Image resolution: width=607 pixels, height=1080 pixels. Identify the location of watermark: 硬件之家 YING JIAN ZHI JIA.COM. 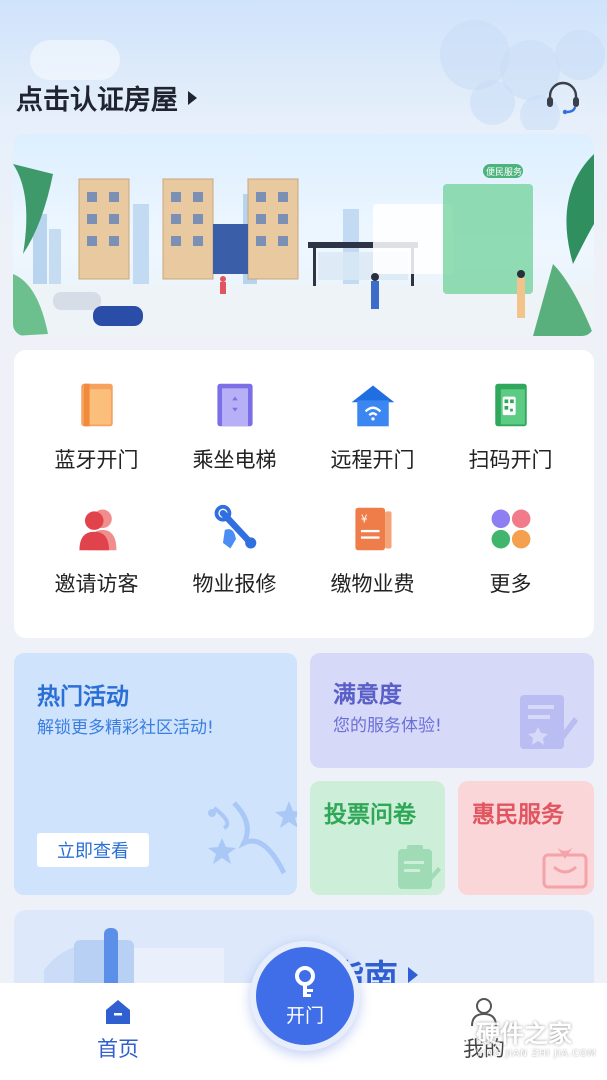
(518, 1036).